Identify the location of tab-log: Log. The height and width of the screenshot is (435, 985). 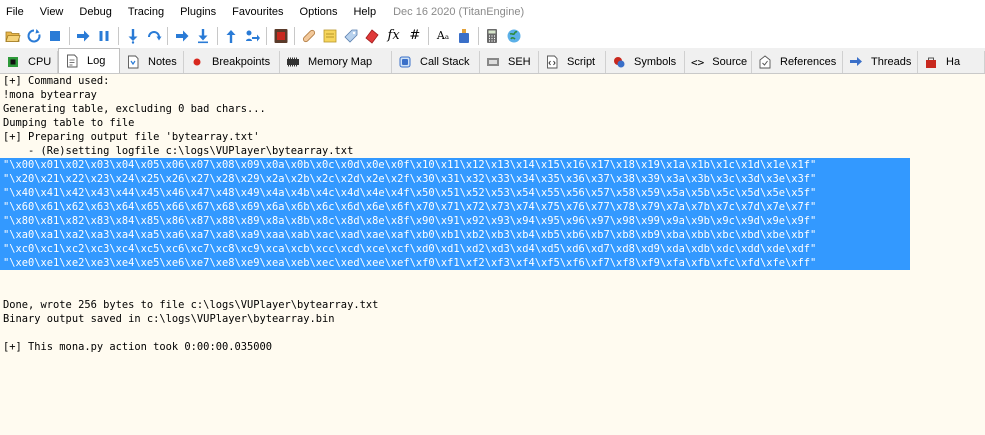
(89, 60).